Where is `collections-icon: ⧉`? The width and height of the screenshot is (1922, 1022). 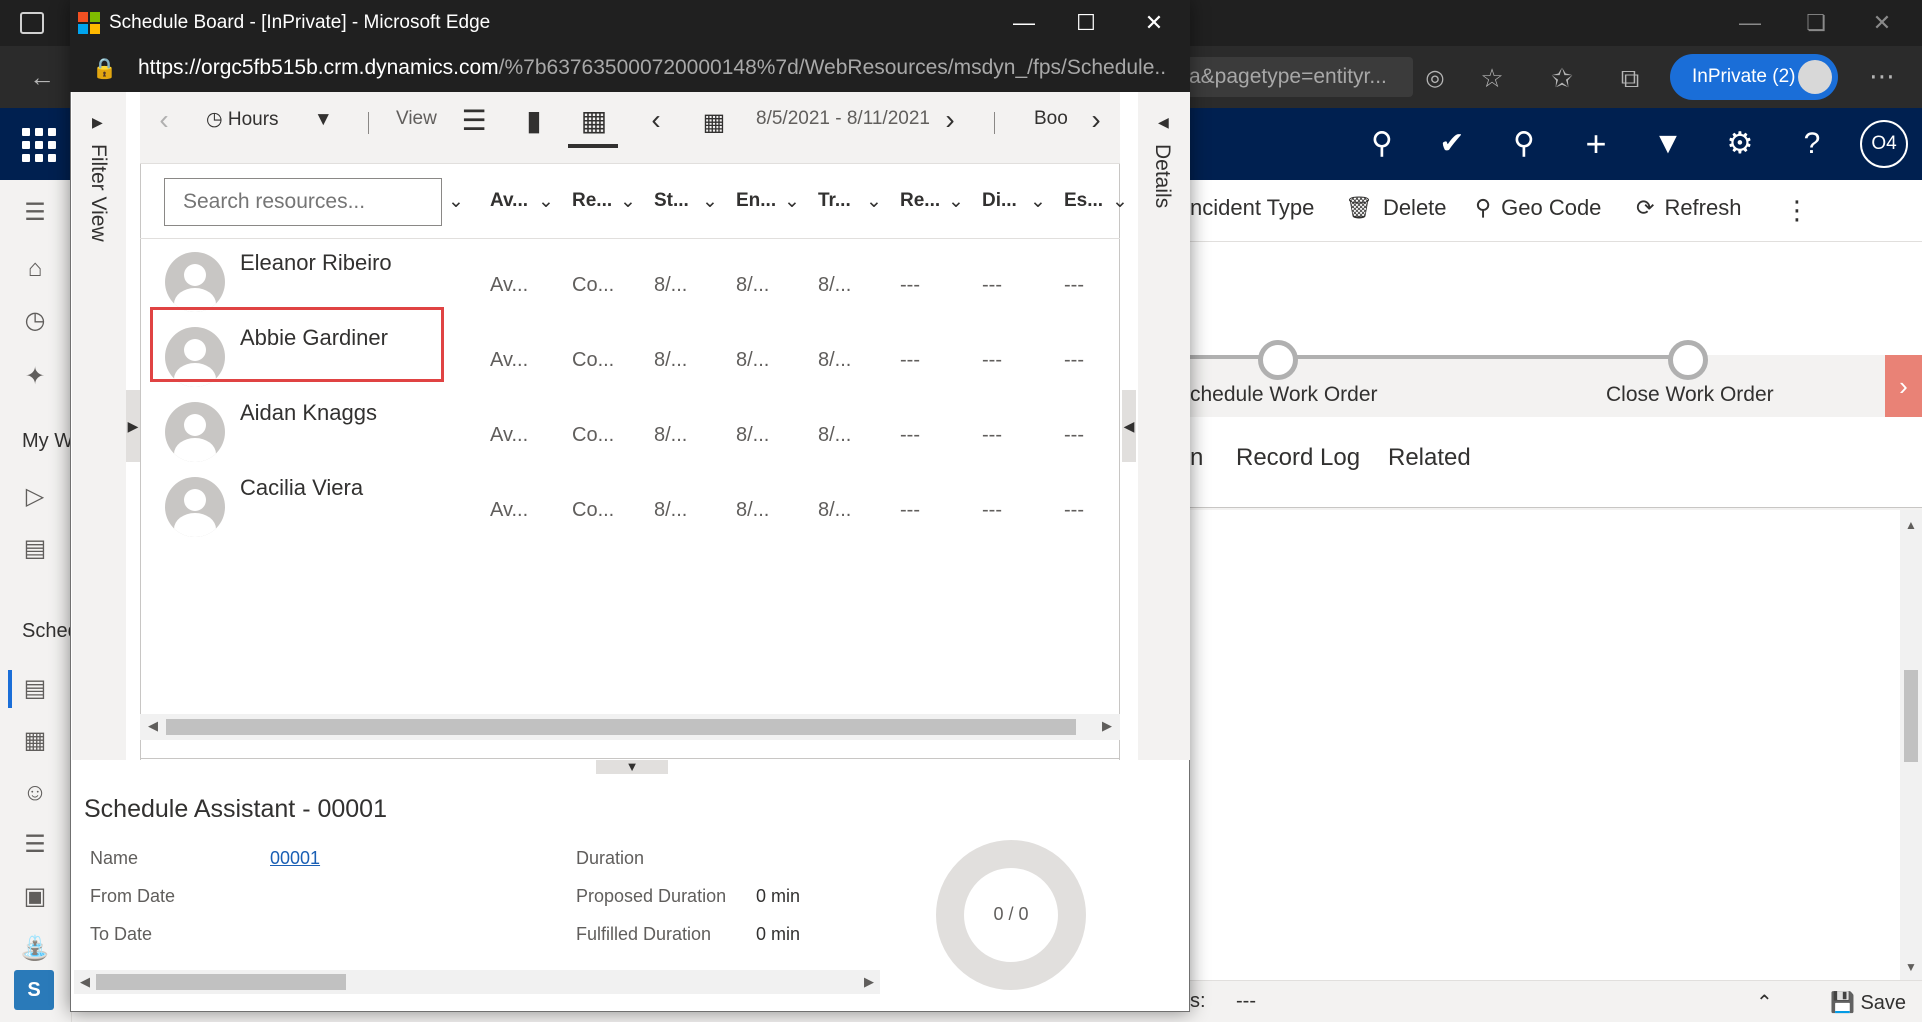
collections-icon: ⧉ is located at coordinates (1630, 78).